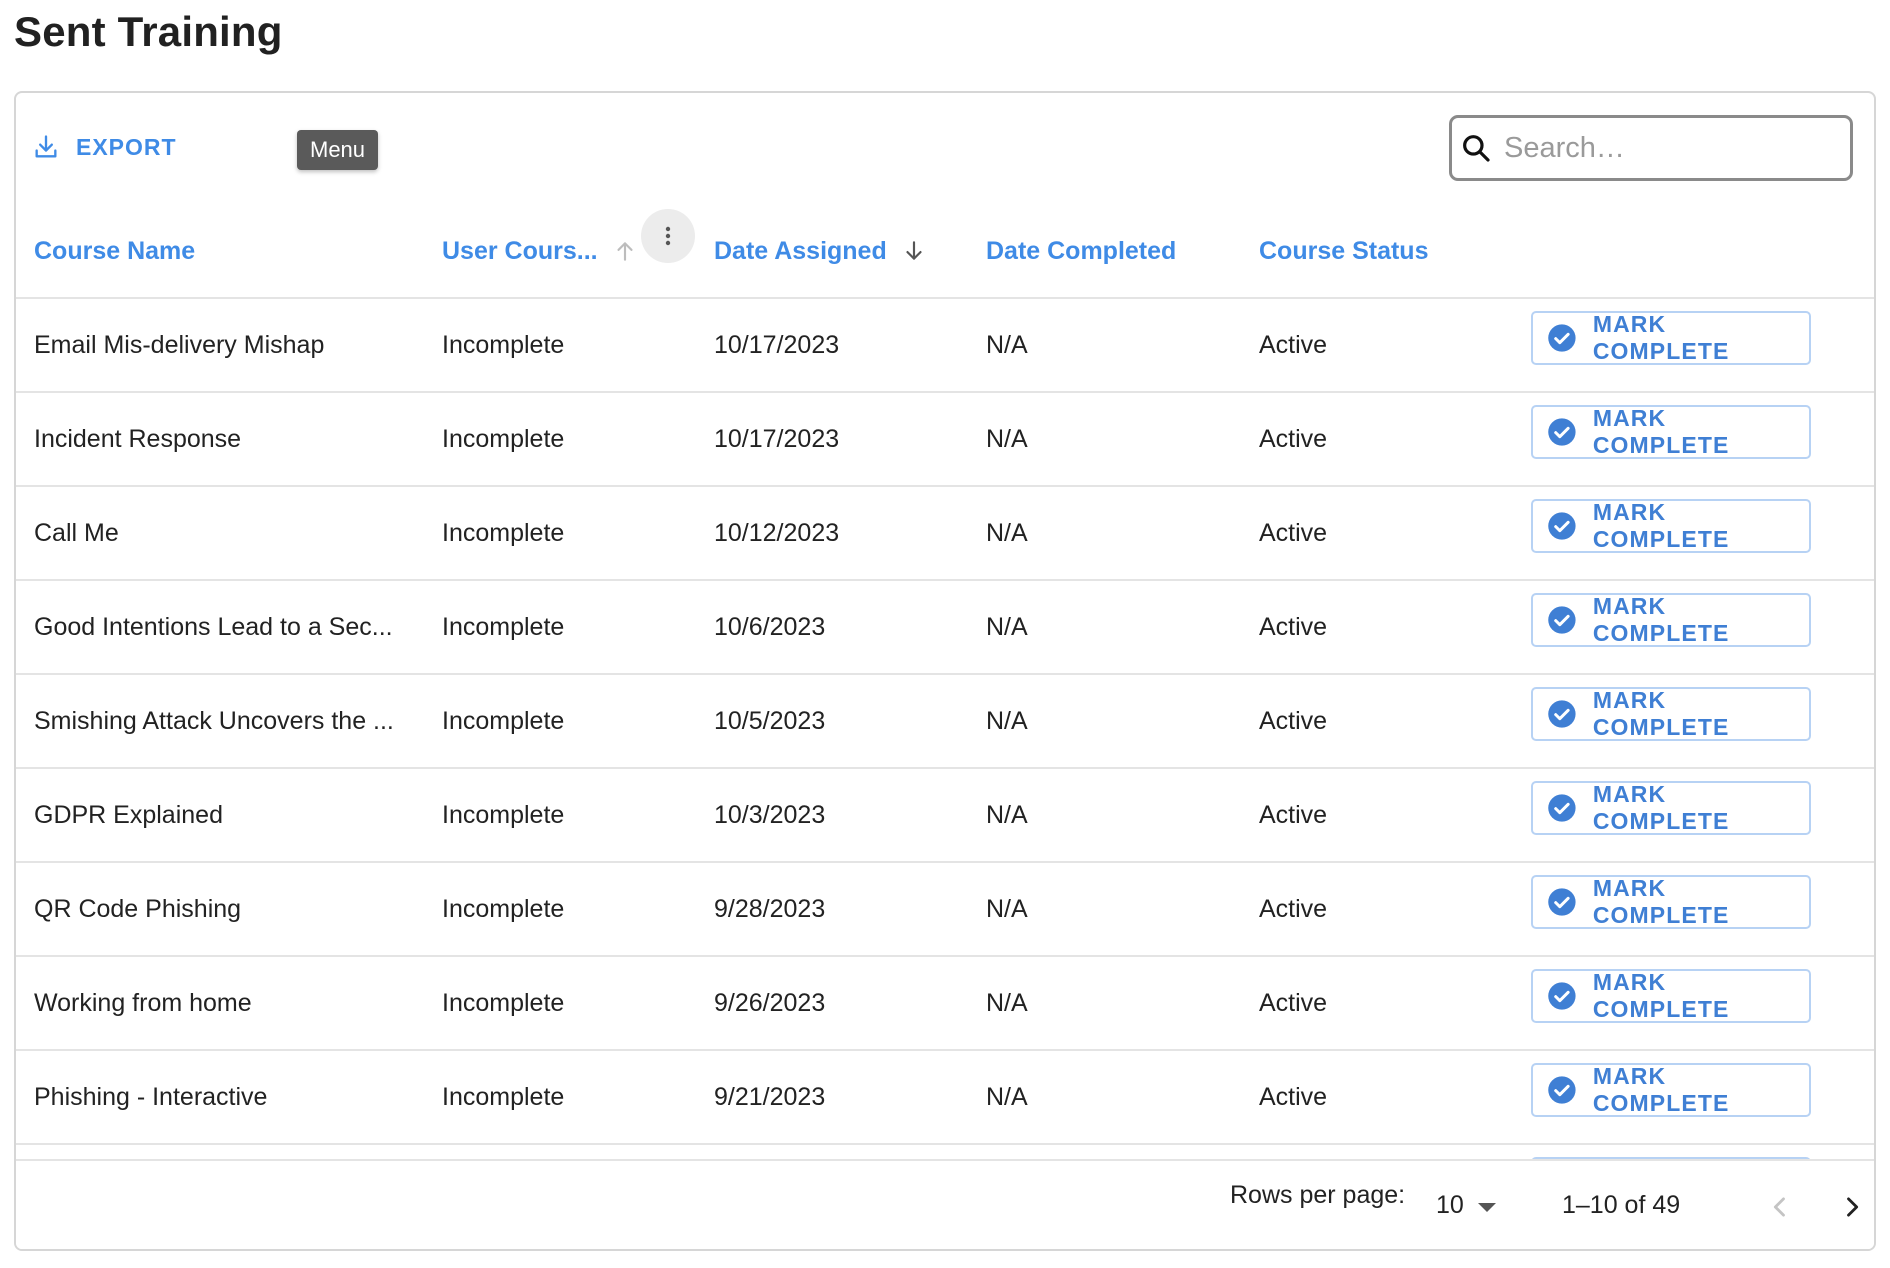 The width and height of the screenshot is (1890, 1268). I want to click on search-input, so click(1669, 148).